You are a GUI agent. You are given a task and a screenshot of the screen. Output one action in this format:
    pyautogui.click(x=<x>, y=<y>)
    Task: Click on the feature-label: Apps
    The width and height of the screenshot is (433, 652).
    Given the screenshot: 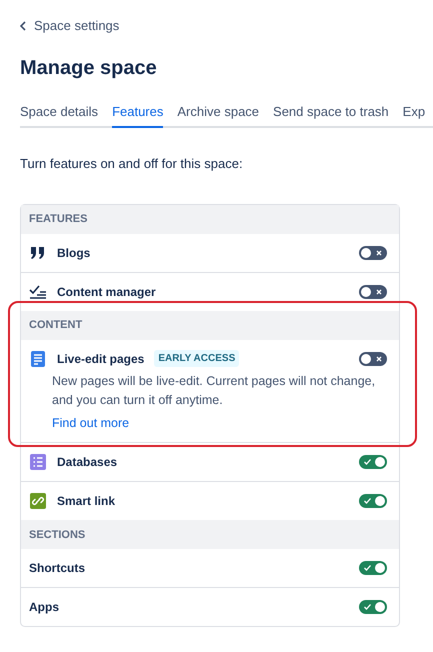 What is the action you would take?
    pyautogui.click(x=44, y=607)
    